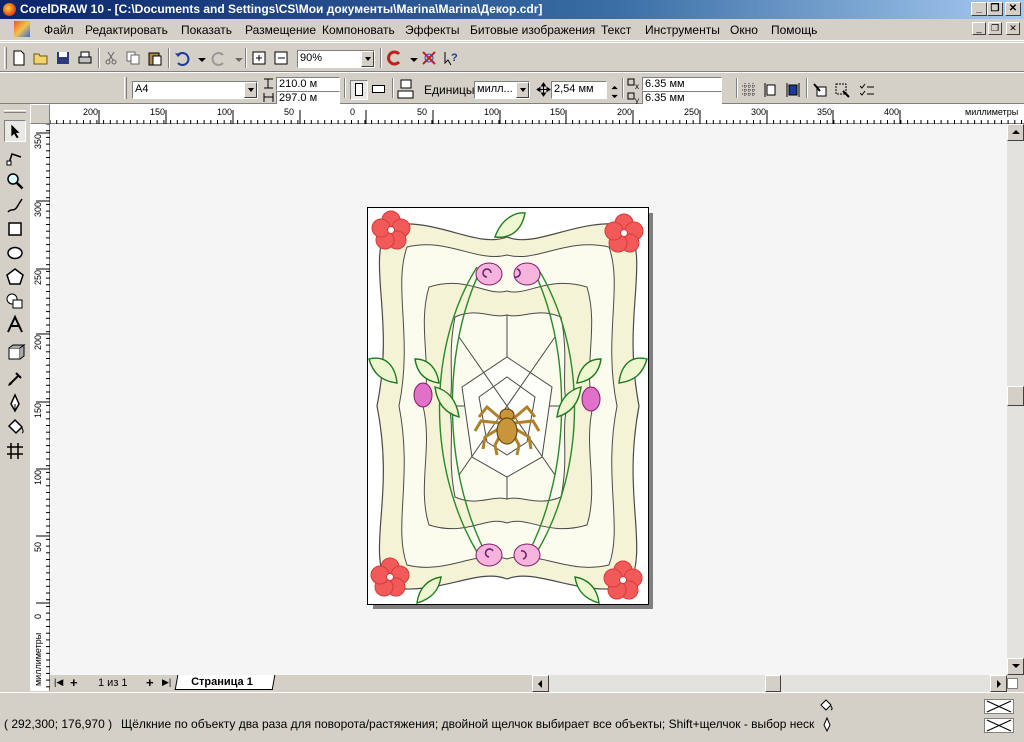 The height and width of the screenshot is (742, 1024). What do you see at coordinates (150, 682) in the screenshot?
I see `add-page-after-button: +` at bounding box center [150, 682].